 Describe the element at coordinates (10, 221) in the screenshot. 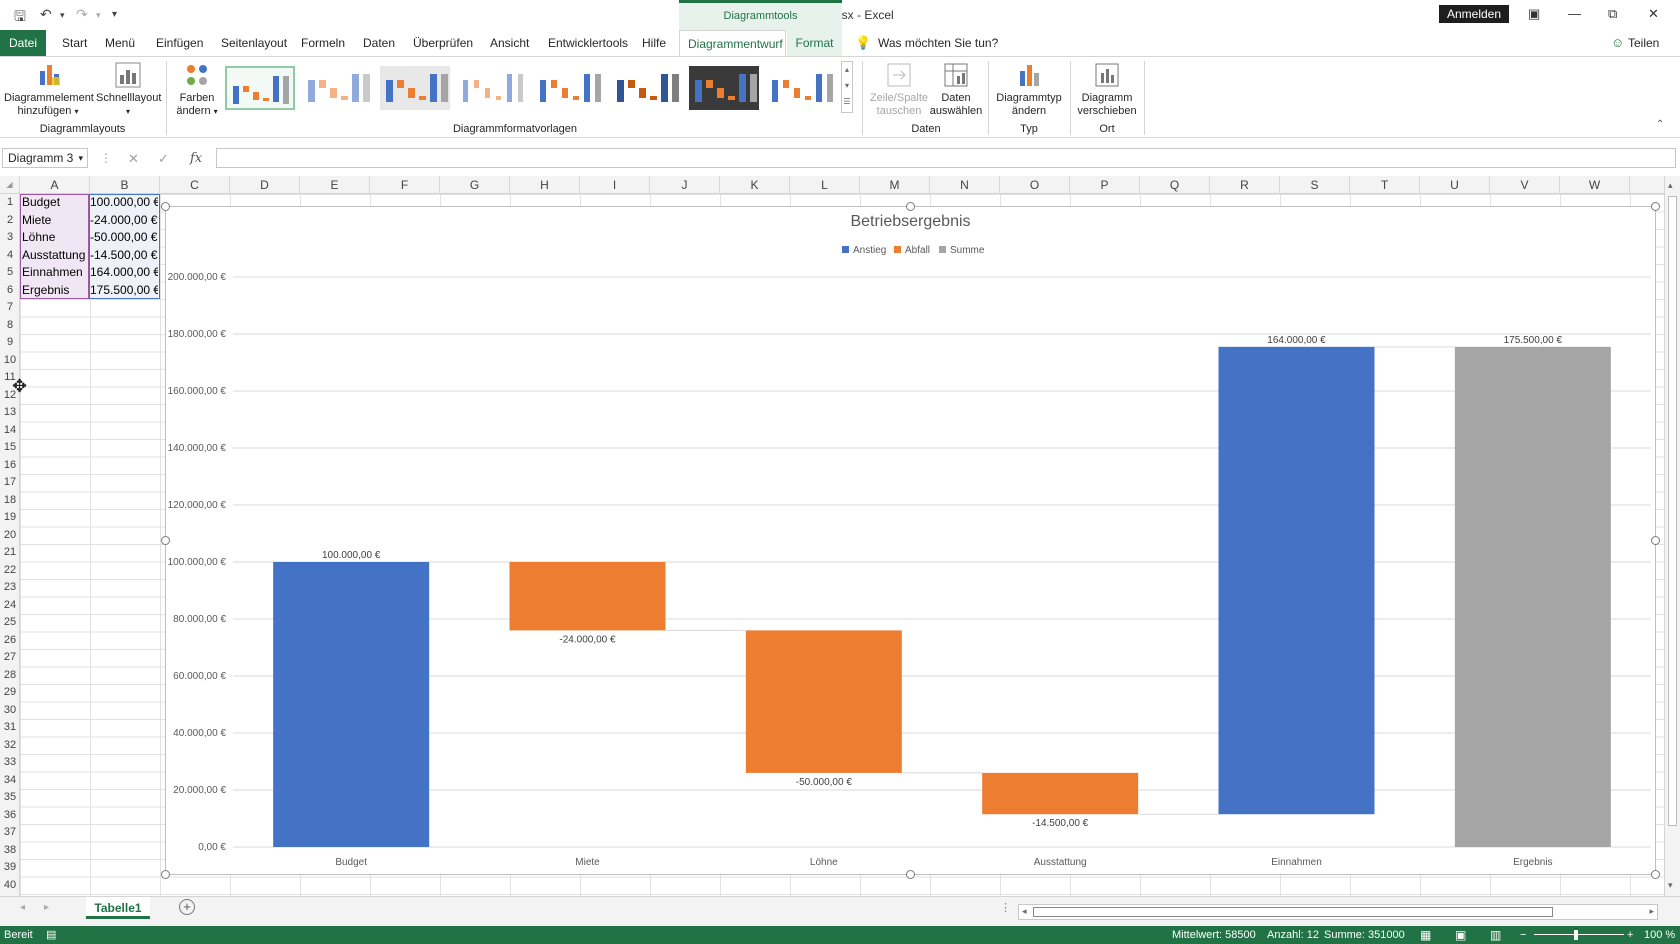

I see `row-header-2: 2` at that location.